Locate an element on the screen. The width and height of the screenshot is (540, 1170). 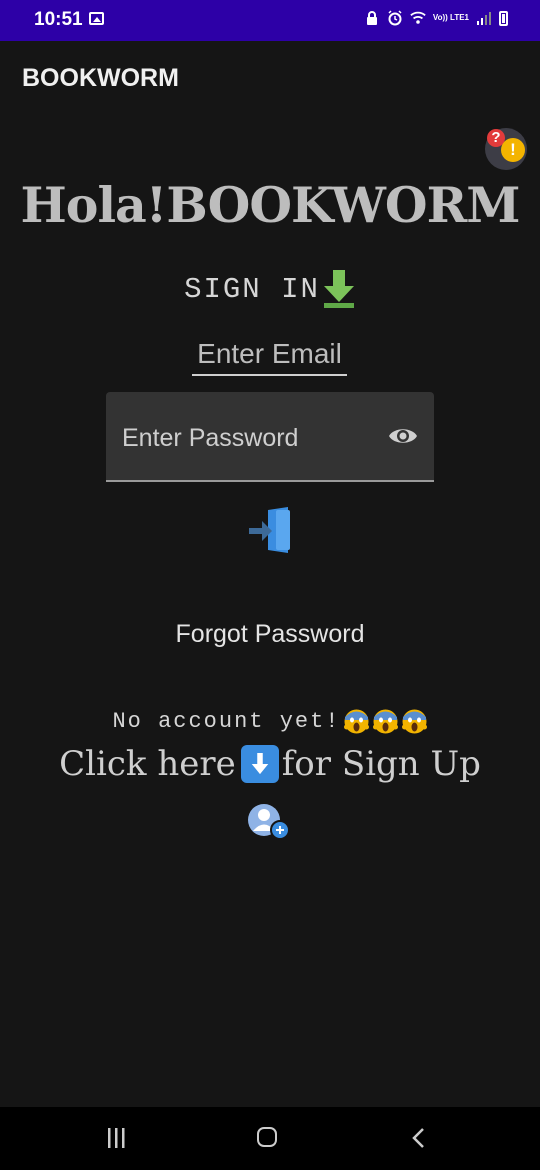
login-button is located at coordinates (270, 531).